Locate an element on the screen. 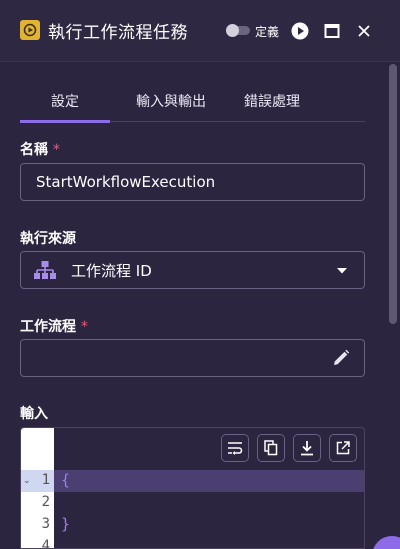 This screenshot has width=400, height=549. maximize-button is located at coordinates (332, 31).